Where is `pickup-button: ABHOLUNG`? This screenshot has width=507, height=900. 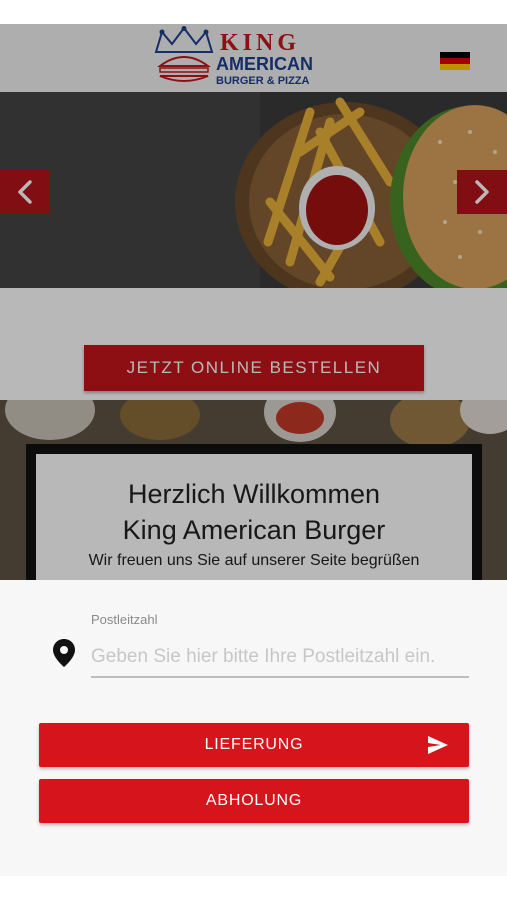 pickup-button: ABHOLUNG is located at coordinates (254, 801).